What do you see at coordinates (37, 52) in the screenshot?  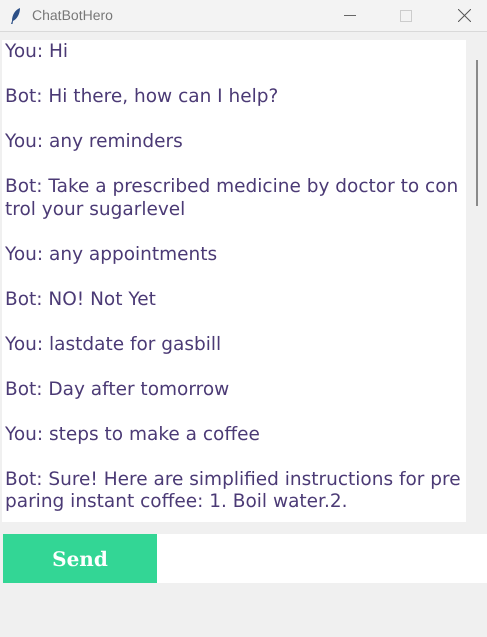 I see `chat-message: You: Hi` at bounding box center [37, 52].